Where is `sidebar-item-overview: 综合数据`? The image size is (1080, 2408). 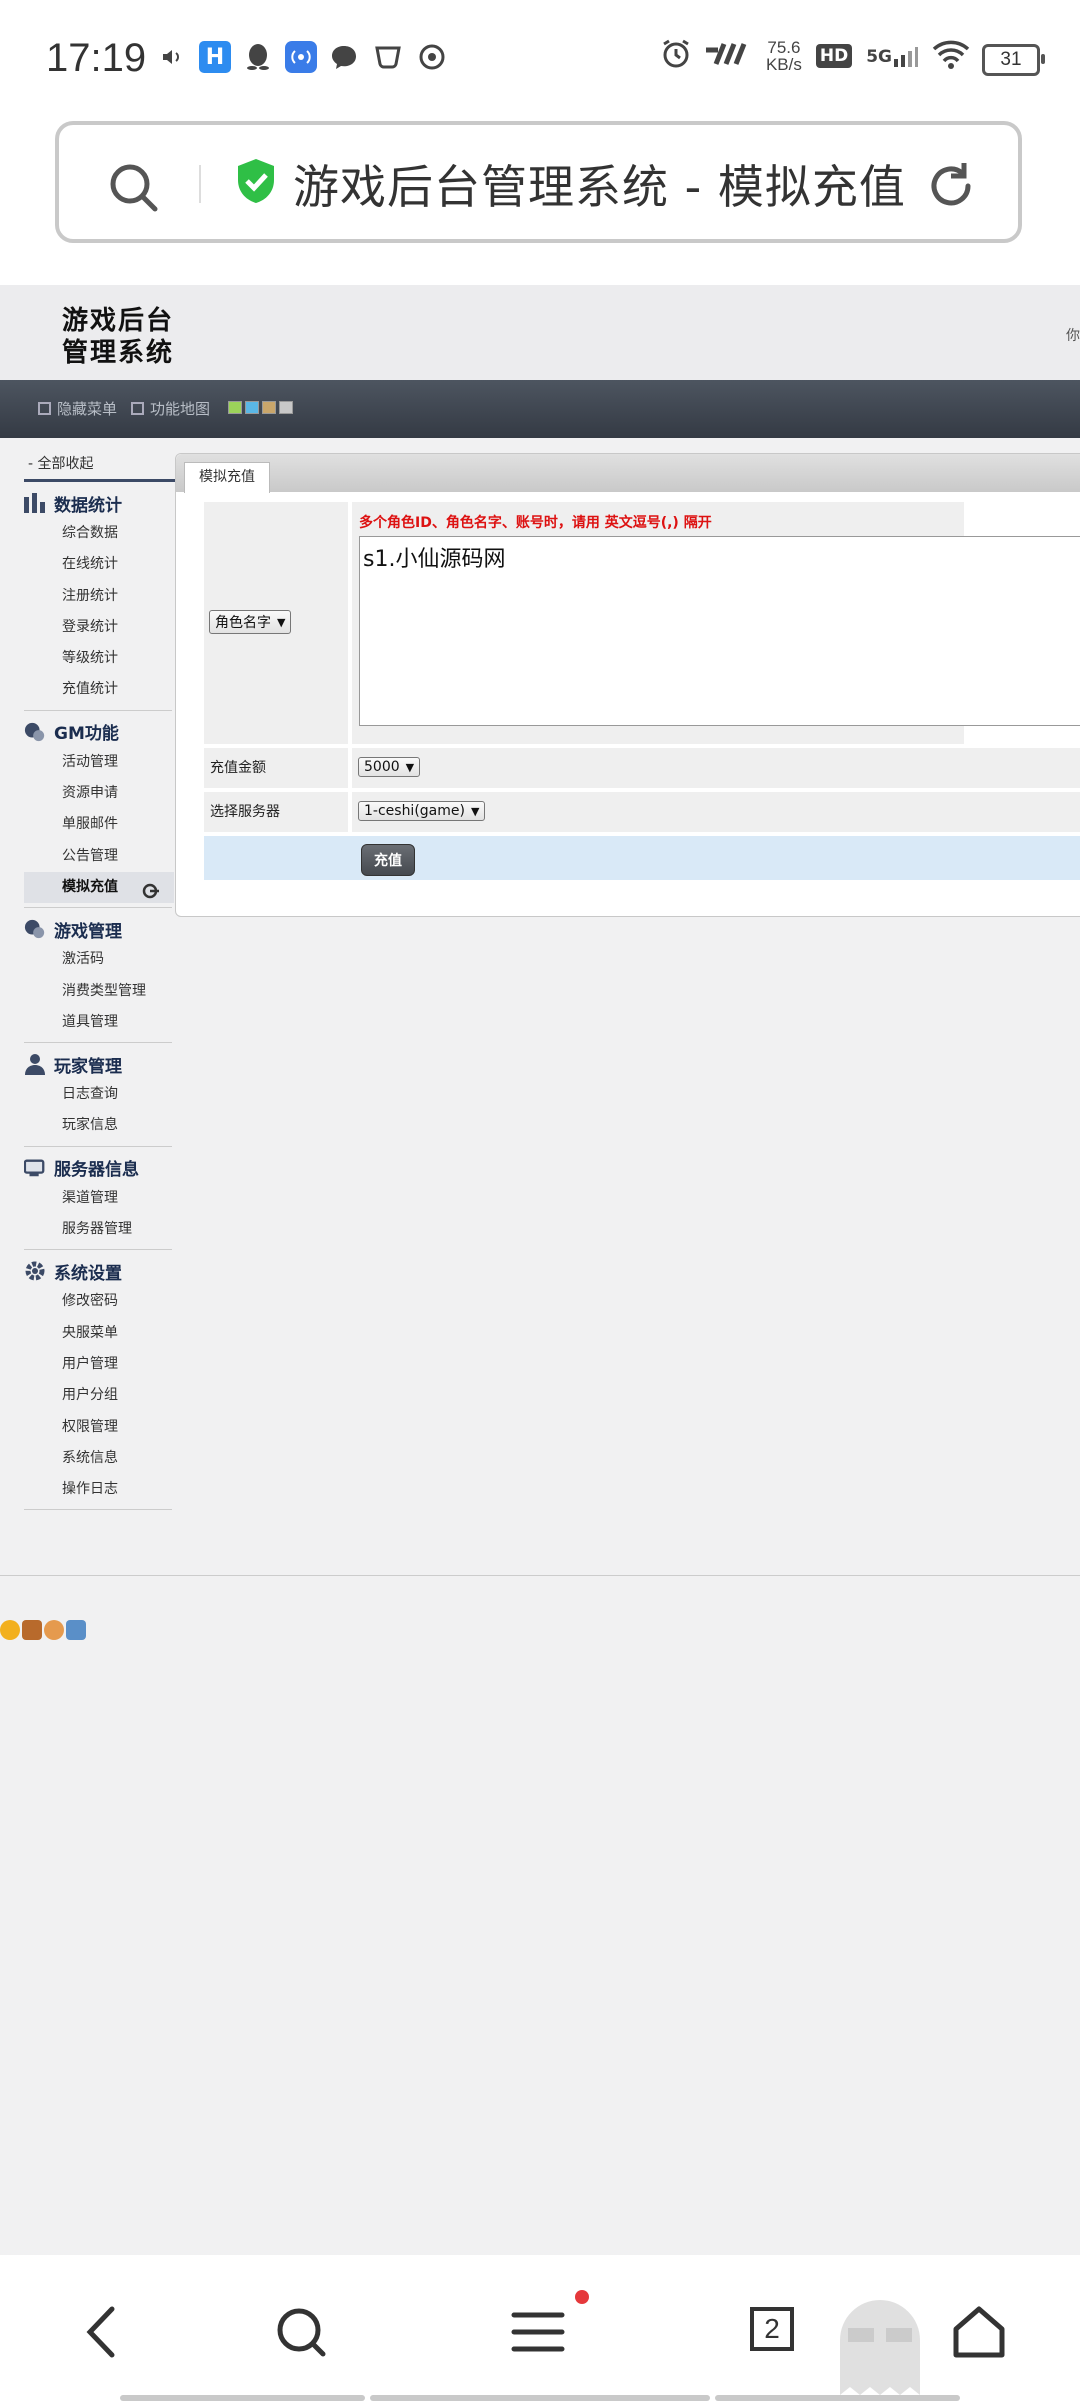 sidebar-item-overview: 综合数据 is located at coordinates (99, 533).